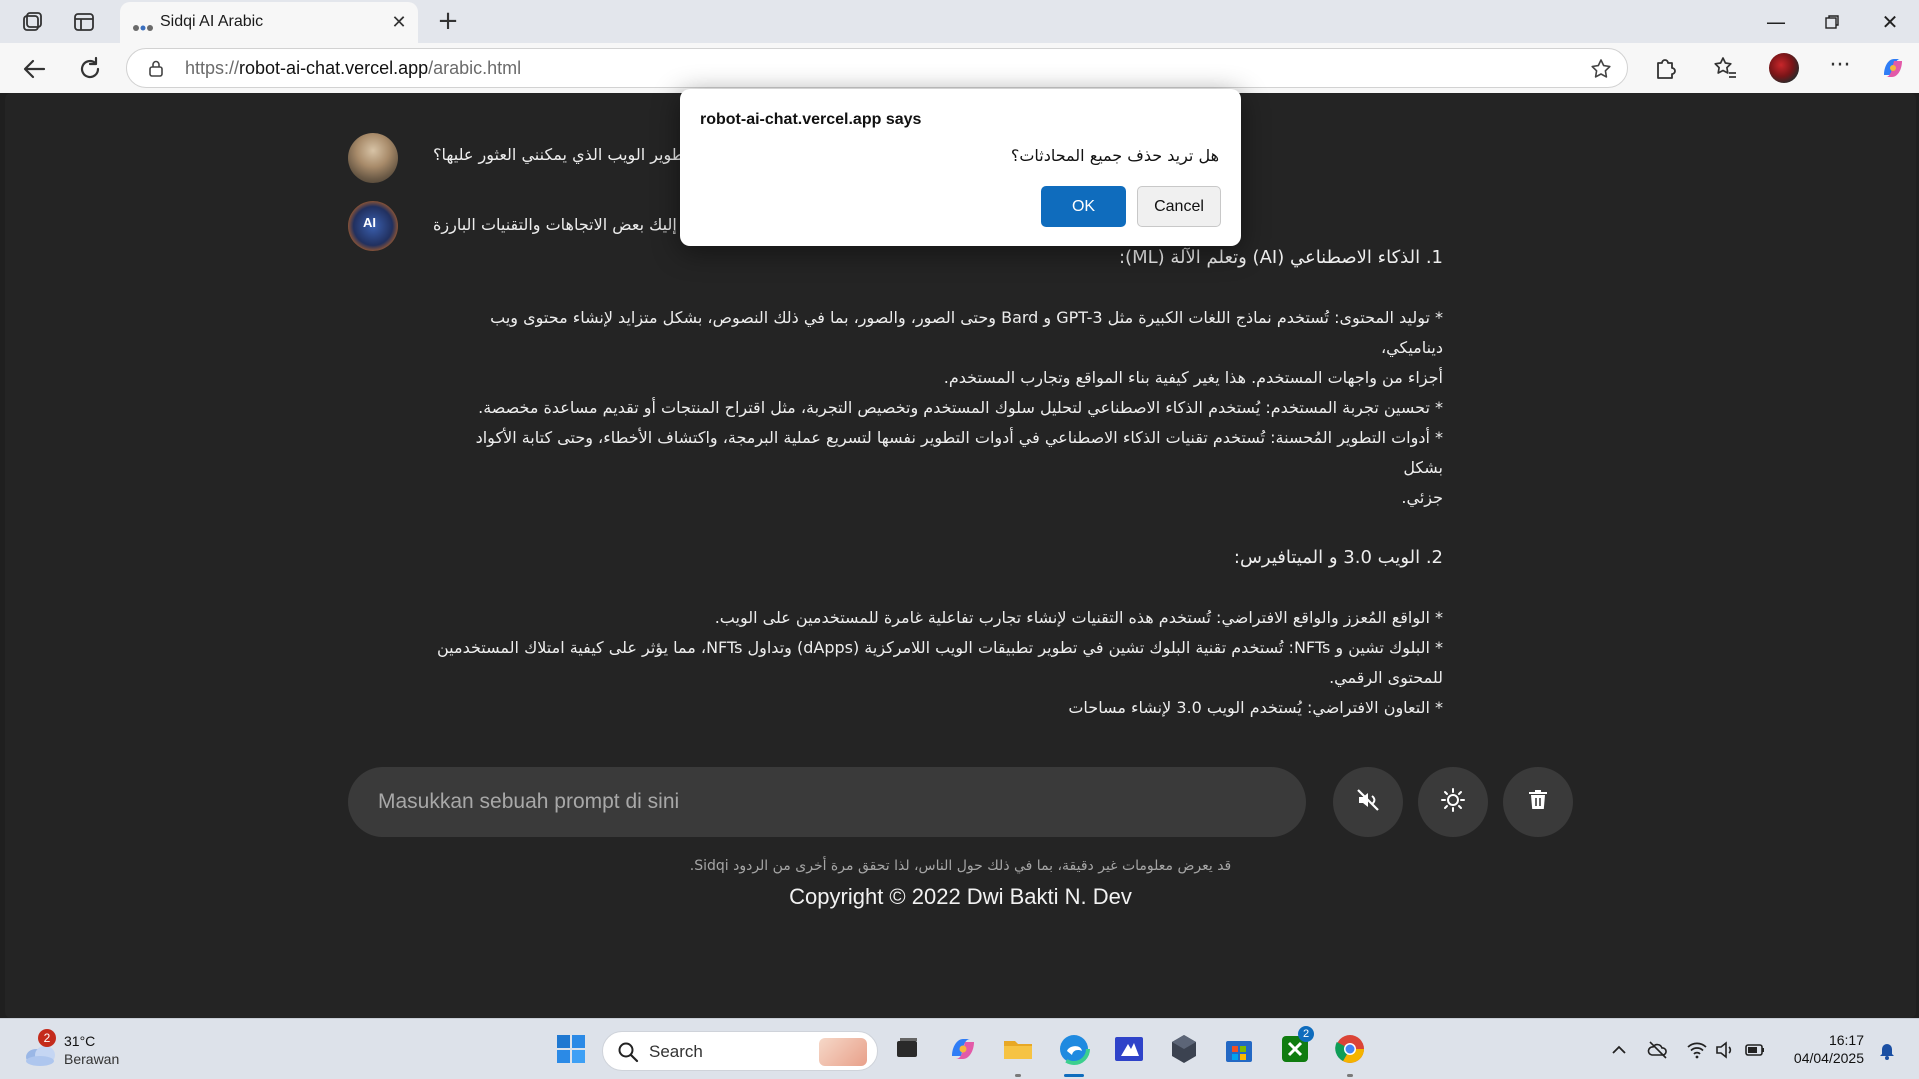  I want to click on xbox-badge: 2, so click(1306, 1034).